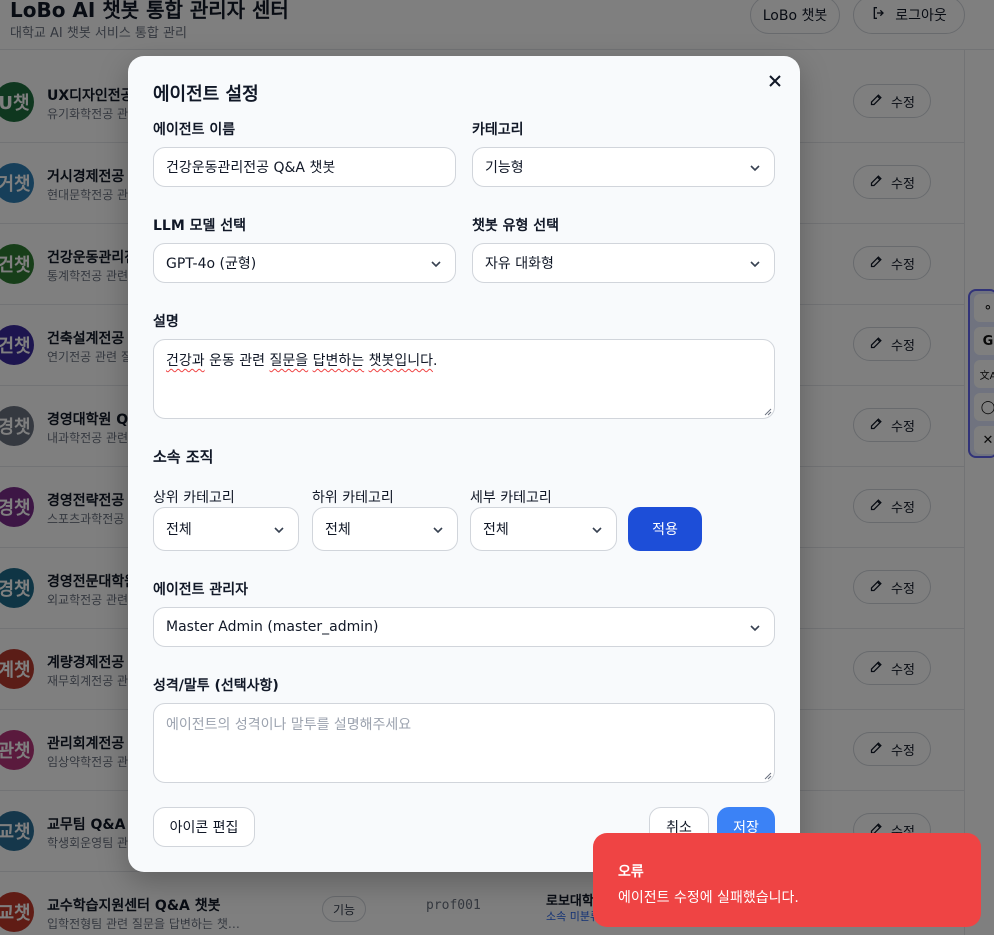 Image resolution: width=994 pixels, height=935 pixels. I want to click on icon-edit-button: 아이콘 편집, so click(204, 827).